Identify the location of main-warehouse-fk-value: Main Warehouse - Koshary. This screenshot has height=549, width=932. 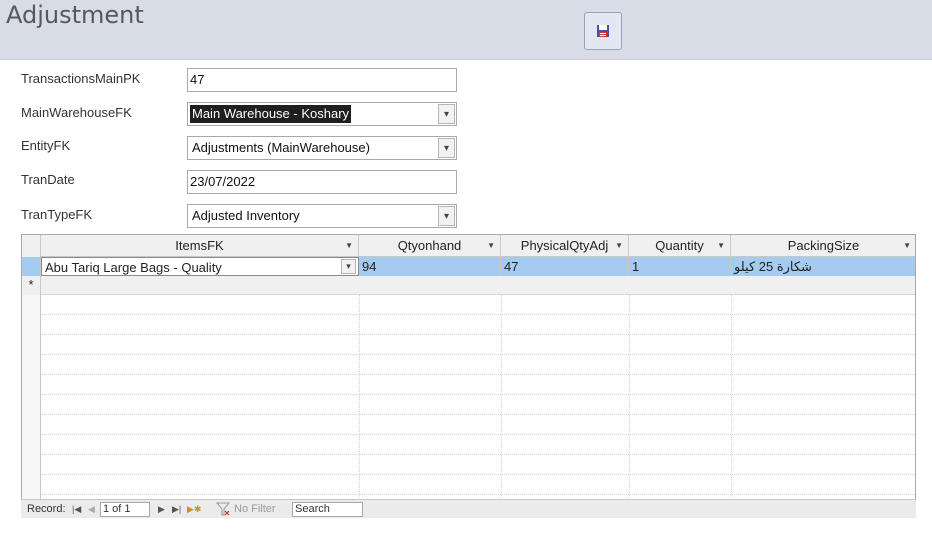
(271, 114).